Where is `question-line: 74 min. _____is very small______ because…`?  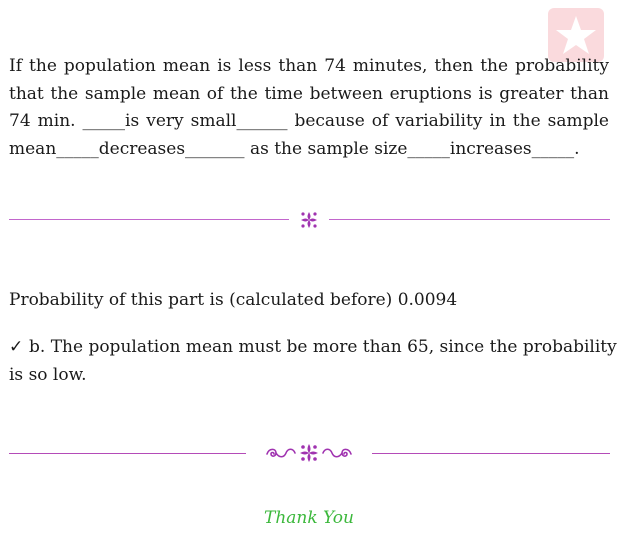
question-line: 74 min. _____is very small______ because… is located at coordinates (309, 121).